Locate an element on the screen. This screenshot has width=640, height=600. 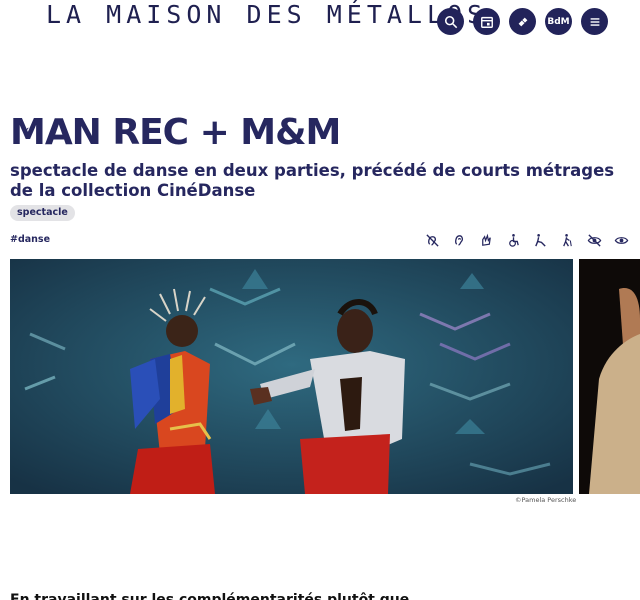
ticket-icon is located at coordinates (522, 21).